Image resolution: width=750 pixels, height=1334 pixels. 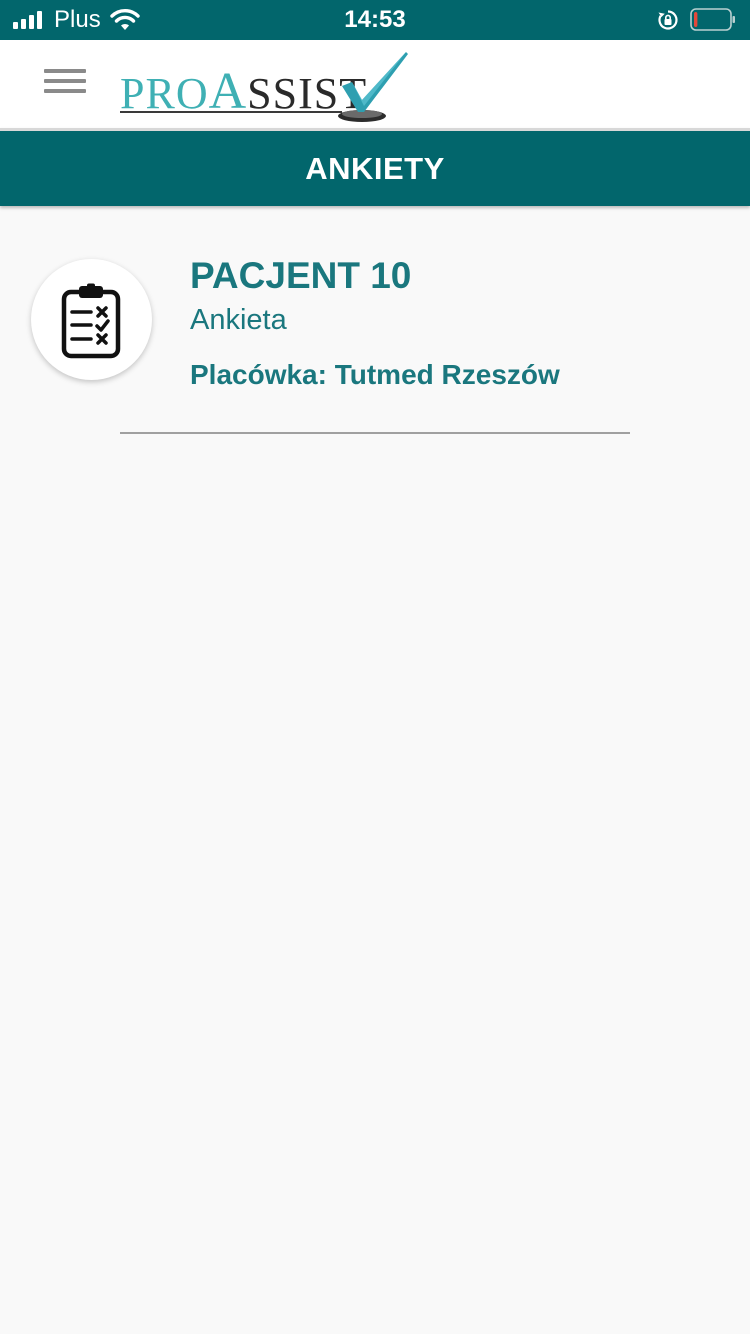 I want to click on status-time: 14:53, so click(x=375, y=19).